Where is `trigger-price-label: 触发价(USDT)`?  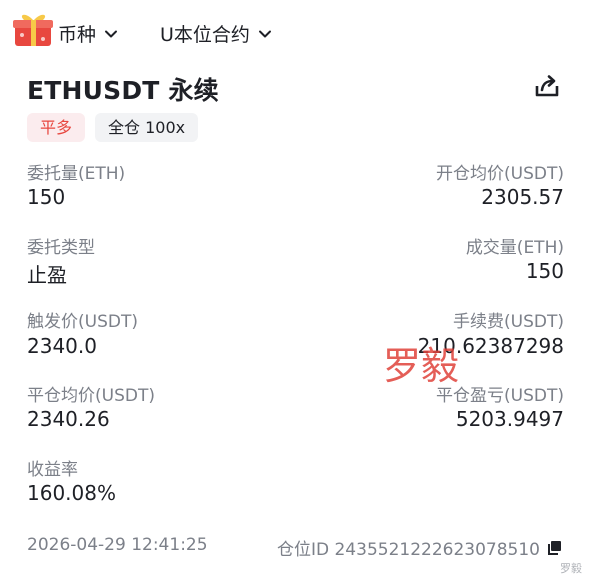
trigger-price-label: 触发价(USDT) is located at coordinates (82, 322).